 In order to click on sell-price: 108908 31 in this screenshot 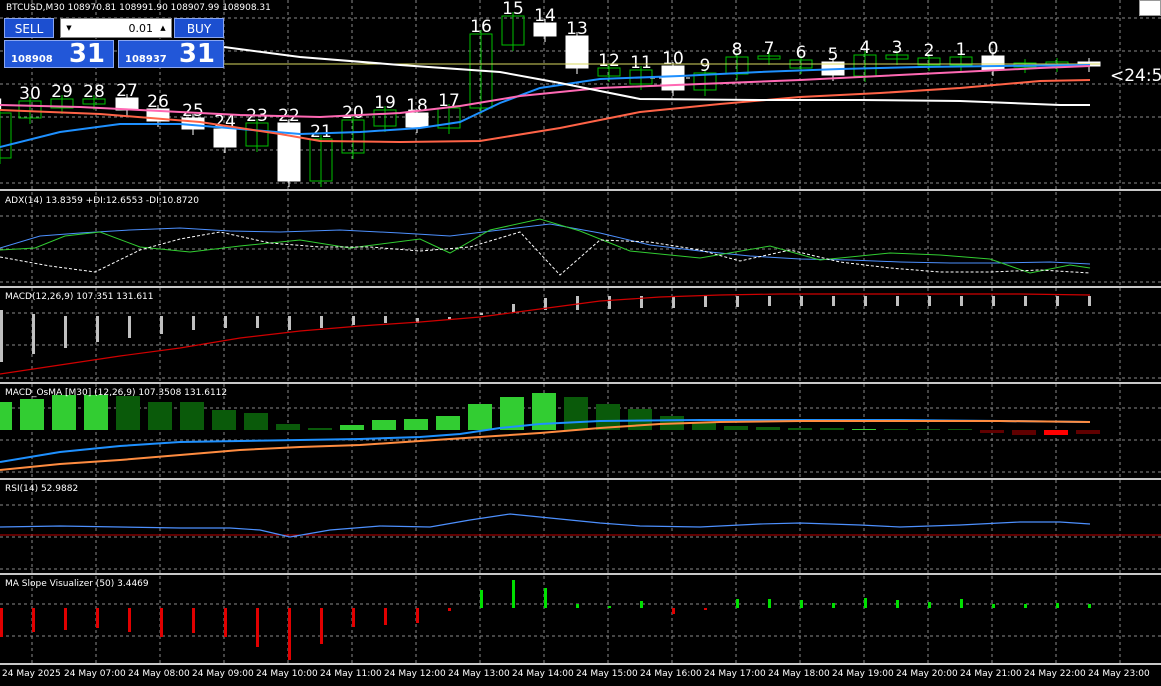, I will do `click(59, 54)`.